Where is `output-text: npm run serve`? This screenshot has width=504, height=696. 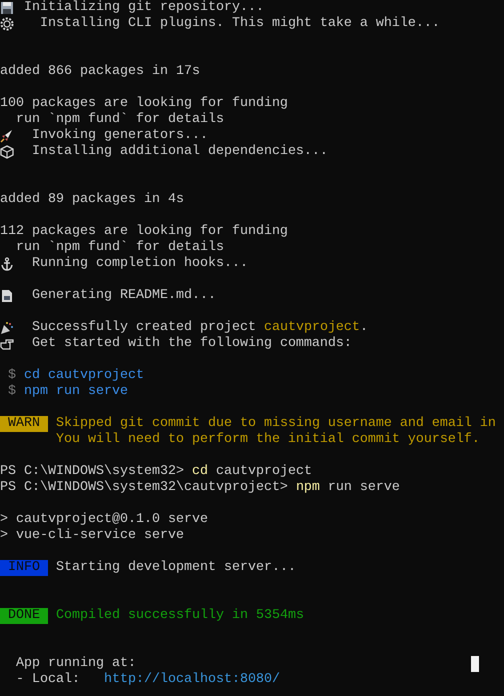
output-text: npm run serve is located at coordinates (75, 392).